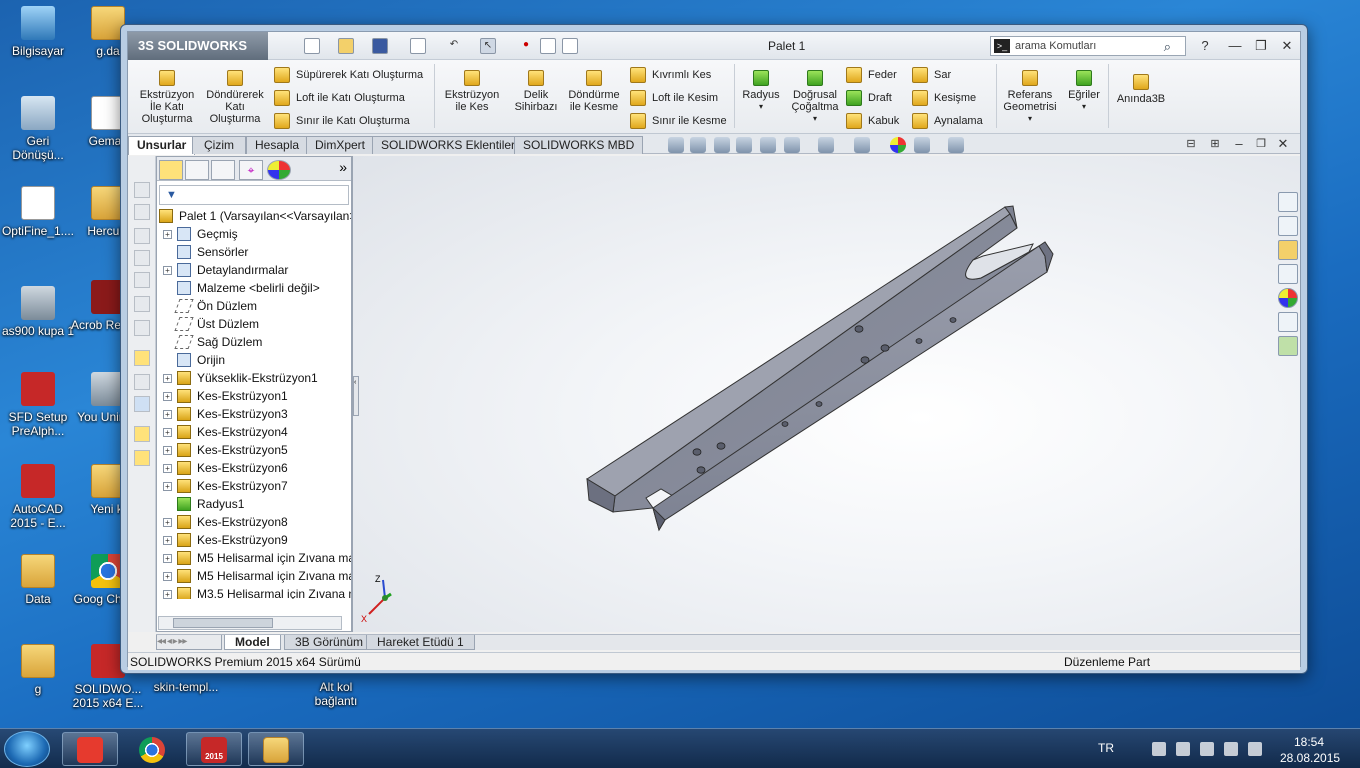 The width and height of the screenshot is (1360, 768). What do you see at coordinates (536, 91) in the screenshot?
I see `hole-wizard-button: Delik Sihirbazı` at bounding box center [536, 91].